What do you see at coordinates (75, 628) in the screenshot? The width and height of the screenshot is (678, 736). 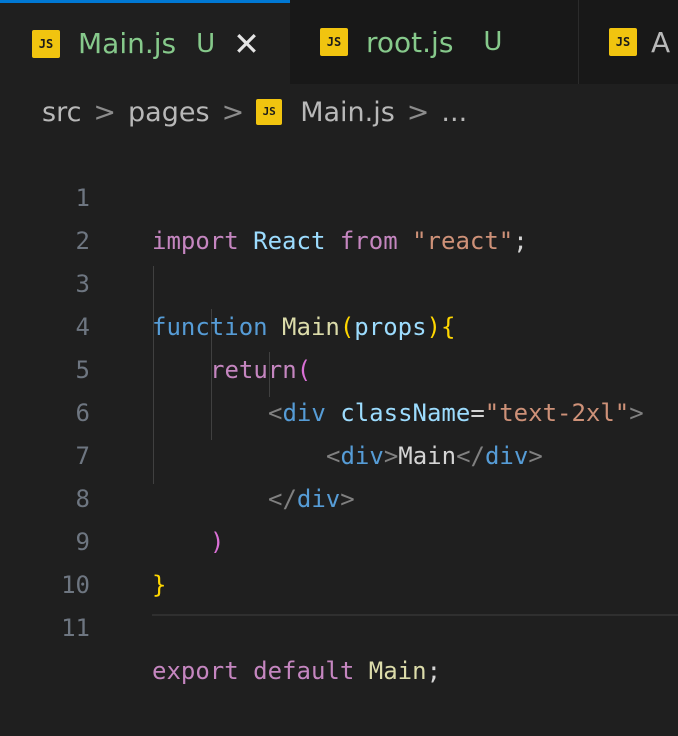 I see `line-number: 11` at bounding box center [75, 628].